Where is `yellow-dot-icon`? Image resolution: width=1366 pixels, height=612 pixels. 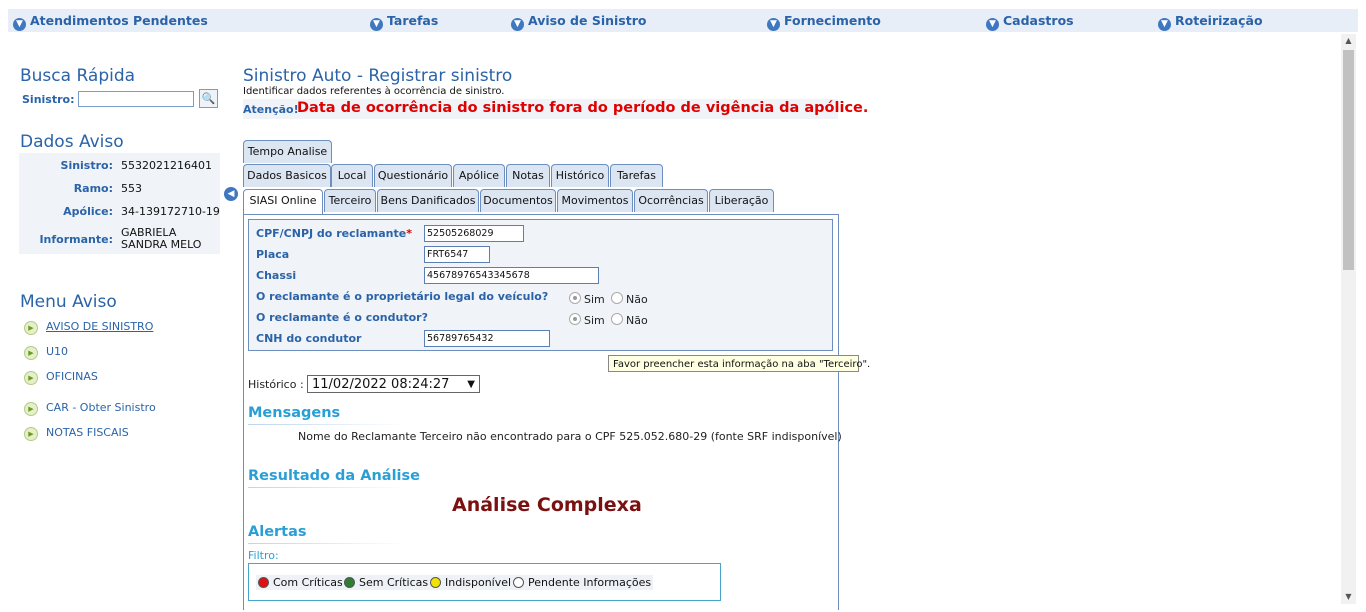
yellow-dot-icon is located at coordinates (435, 582).